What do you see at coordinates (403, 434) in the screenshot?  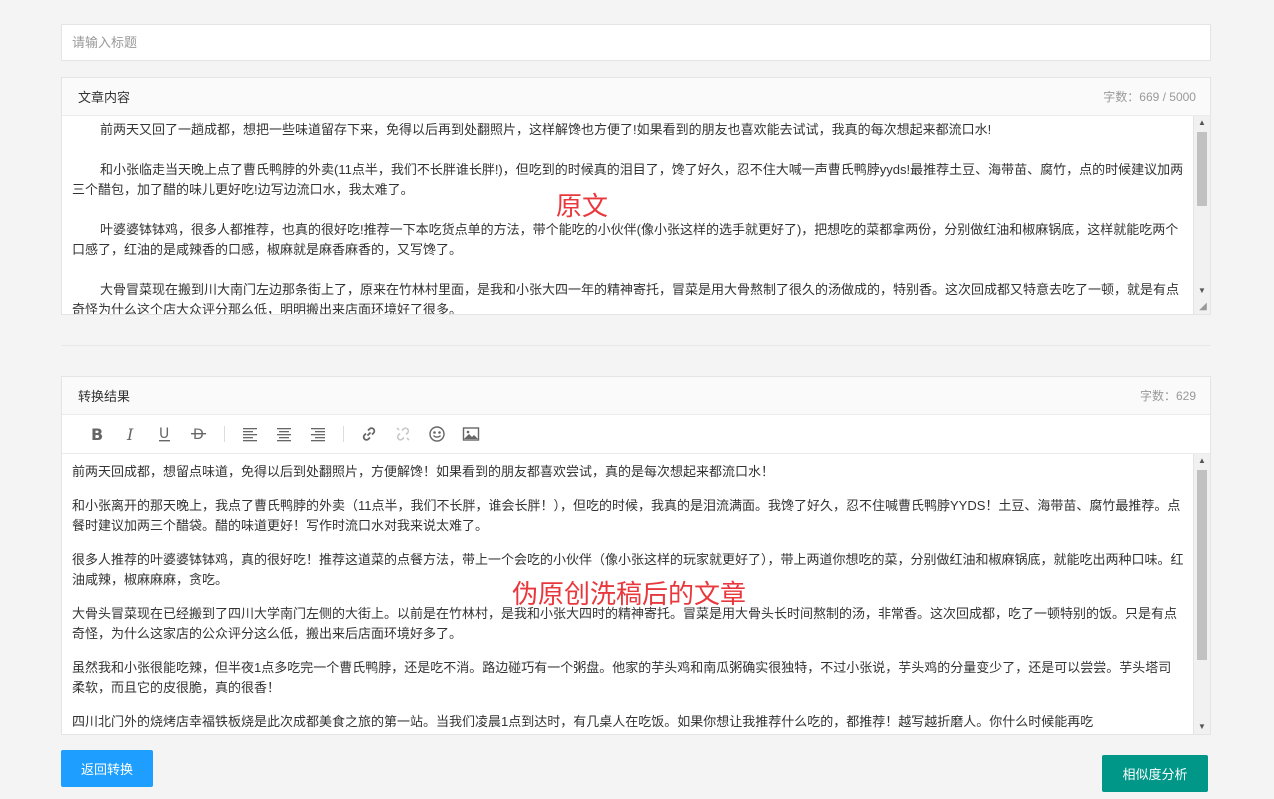 I see `unlink-icon` at bounding box center [403, 434].